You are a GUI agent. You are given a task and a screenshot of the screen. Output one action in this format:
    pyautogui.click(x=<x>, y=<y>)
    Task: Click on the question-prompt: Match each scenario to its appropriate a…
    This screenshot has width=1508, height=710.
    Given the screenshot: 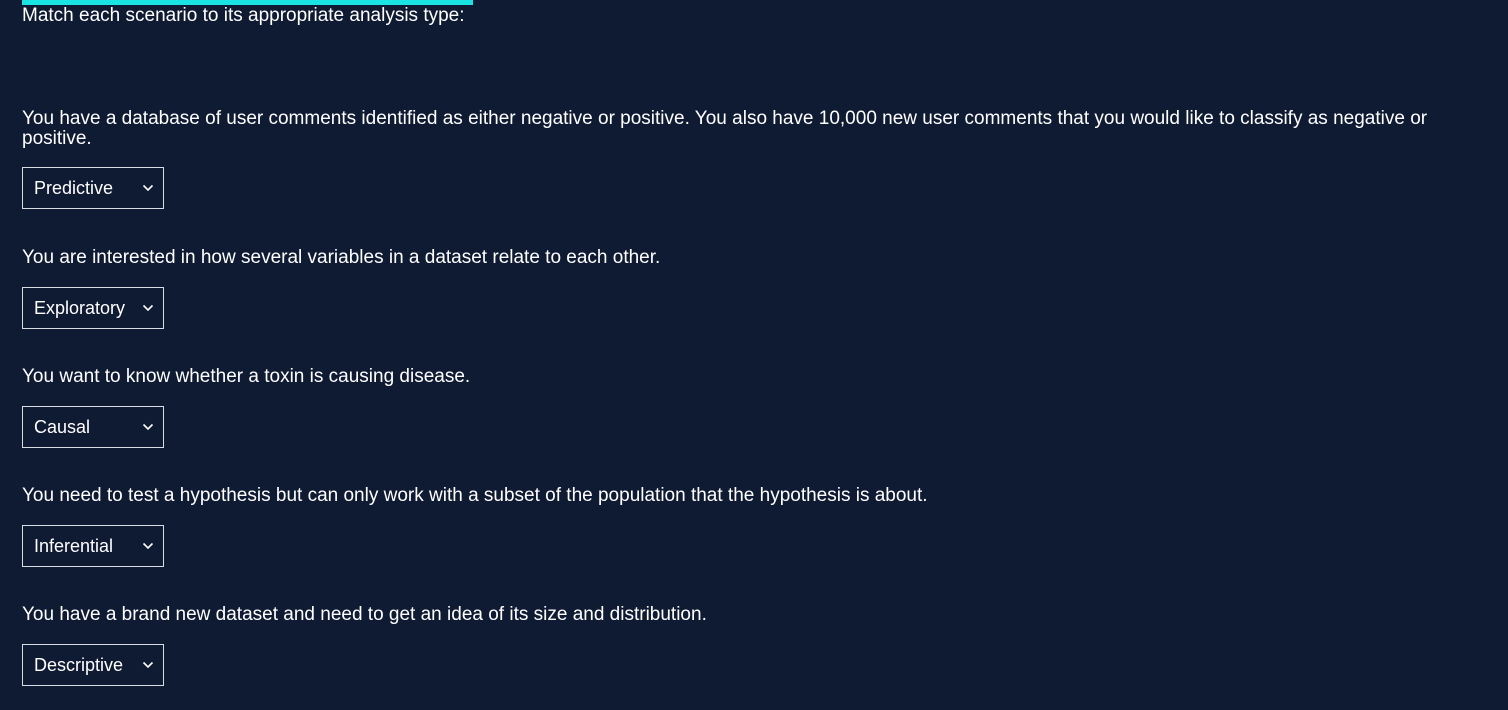 What is the action you would take?
    pyautogui.click(x=243, y=15)
    